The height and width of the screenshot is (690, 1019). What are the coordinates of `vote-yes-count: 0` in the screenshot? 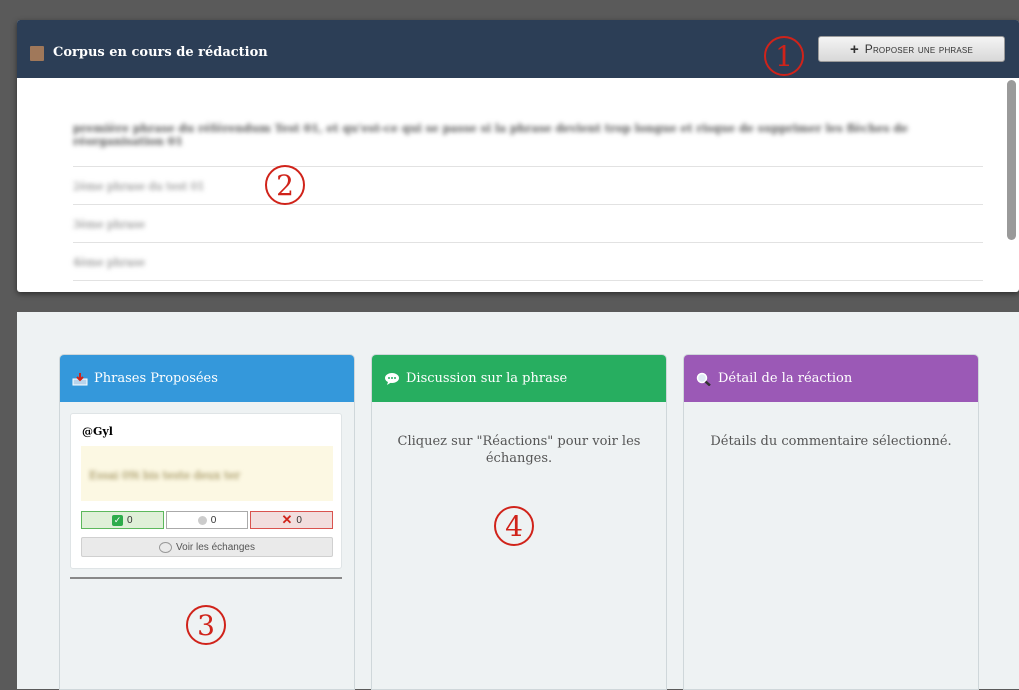 It's located at (130, 520).